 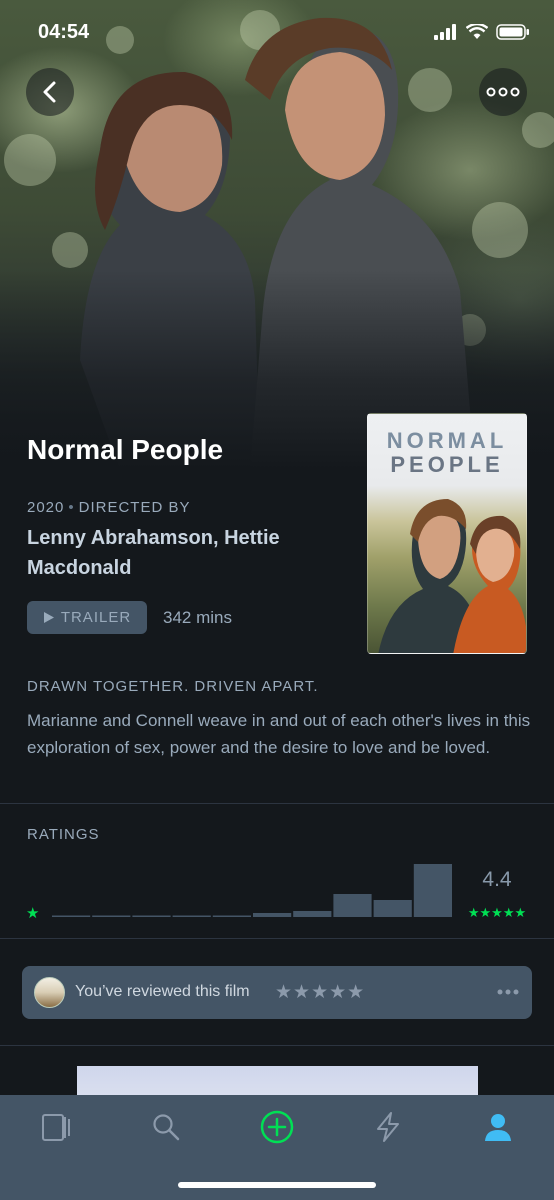 What do you see at coordinates (277, 33) in the screenshot?
I see `status-bar: 04:54` at bounding box center [277, 33].